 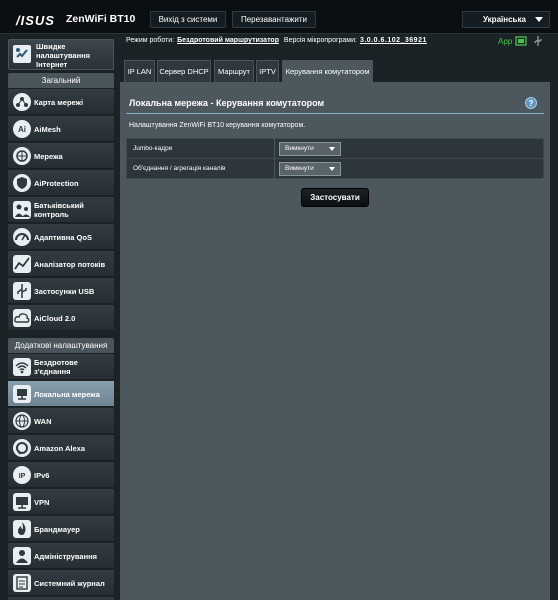 I want to click on sidebar-item-label: Брандмауер, so click(x=57, y=529).